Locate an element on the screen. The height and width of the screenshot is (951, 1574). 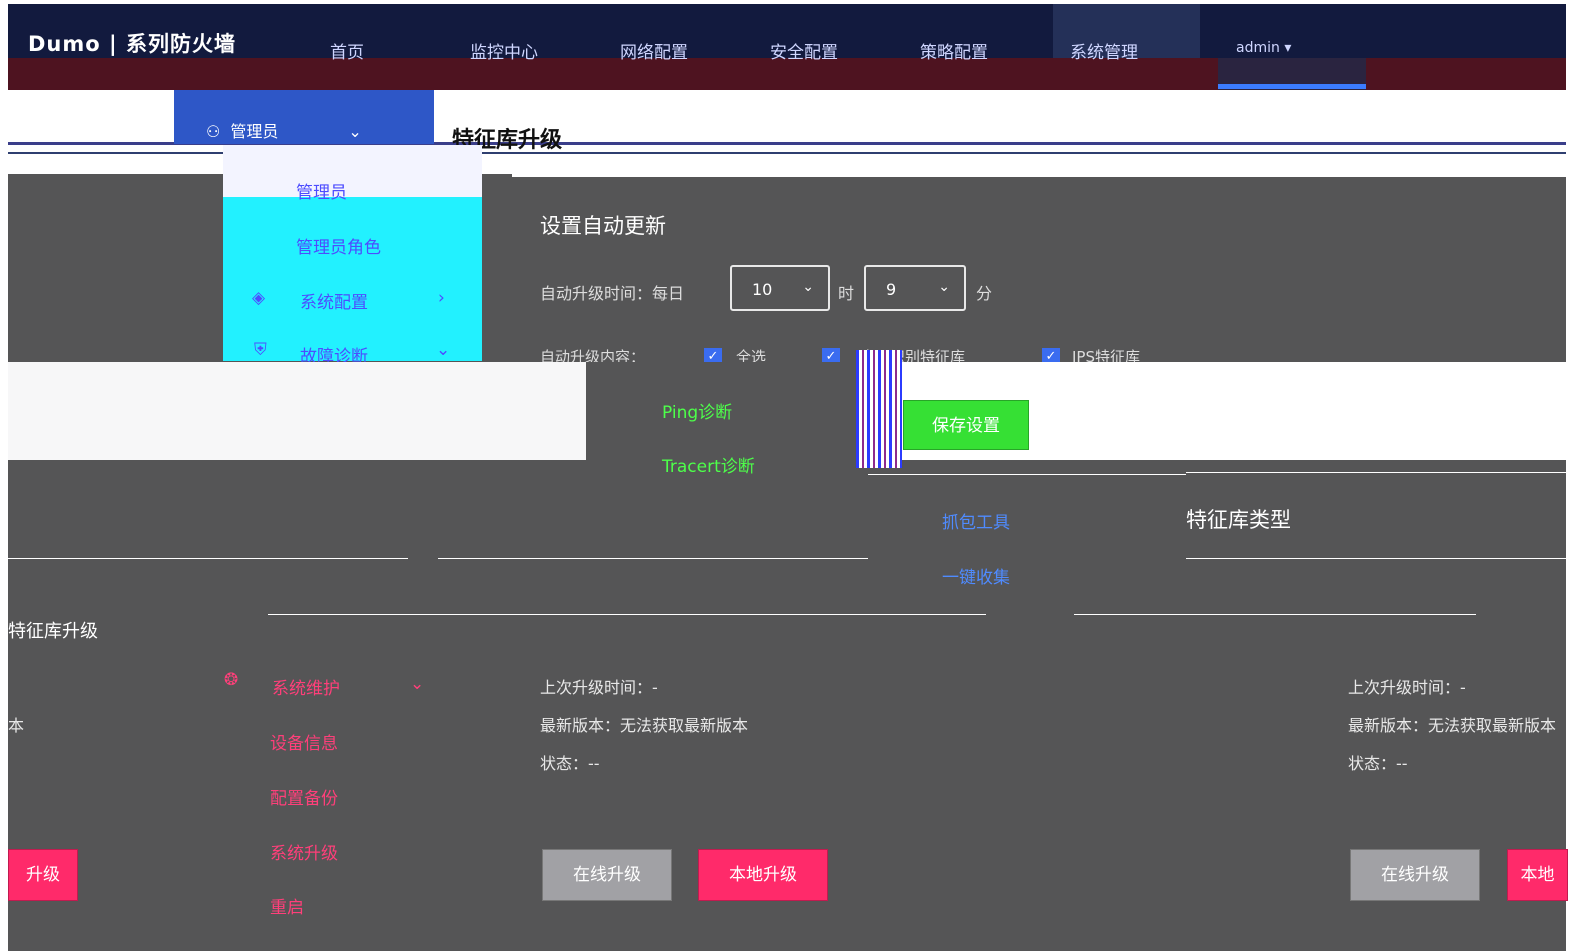
menu-item-ping: Ping诊断 is located at coordinates (697, 410).